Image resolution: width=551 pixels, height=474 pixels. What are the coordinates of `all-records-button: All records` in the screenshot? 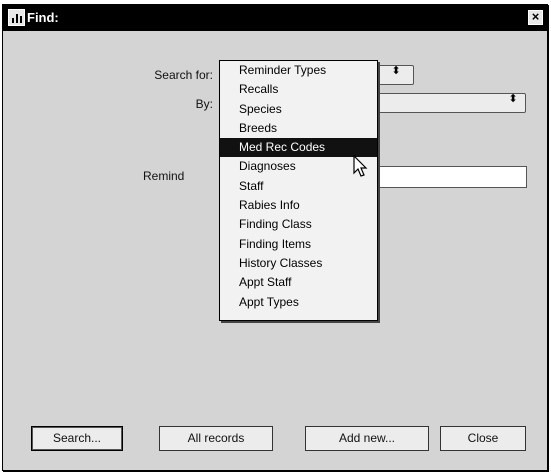 It's located at (216, 438).